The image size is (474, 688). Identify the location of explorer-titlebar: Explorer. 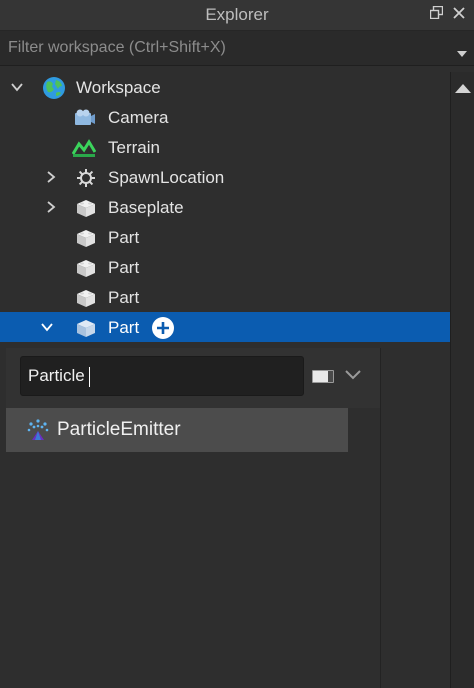
(237, 15).